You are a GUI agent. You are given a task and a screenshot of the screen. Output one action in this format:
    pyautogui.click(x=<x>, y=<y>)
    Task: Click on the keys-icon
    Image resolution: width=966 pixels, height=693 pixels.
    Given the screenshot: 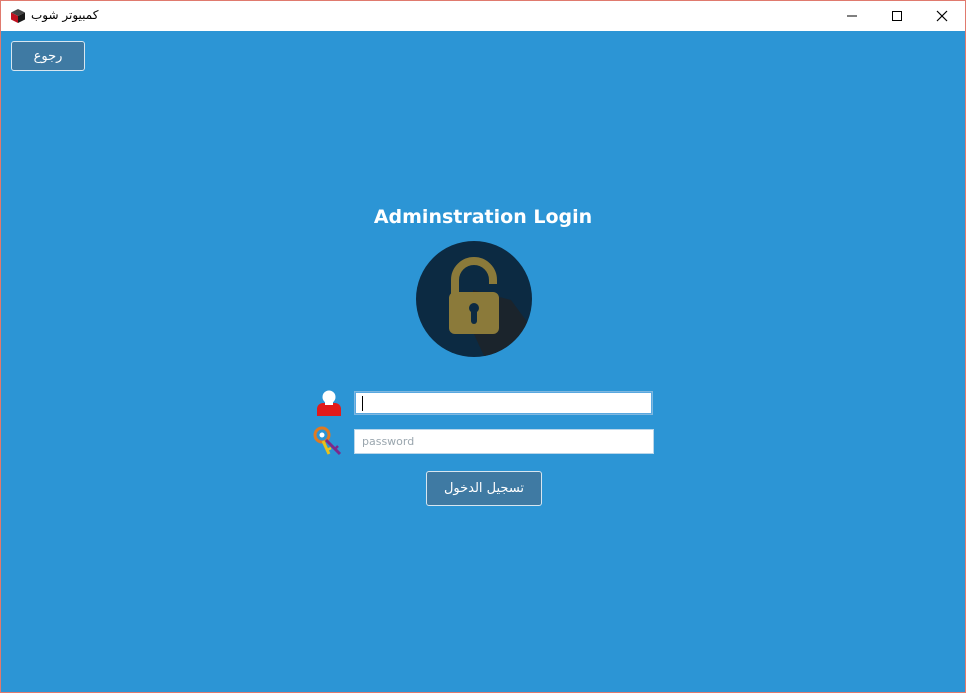 What is the action you would take?
    pyautogui.click(x=327, y=441)
    